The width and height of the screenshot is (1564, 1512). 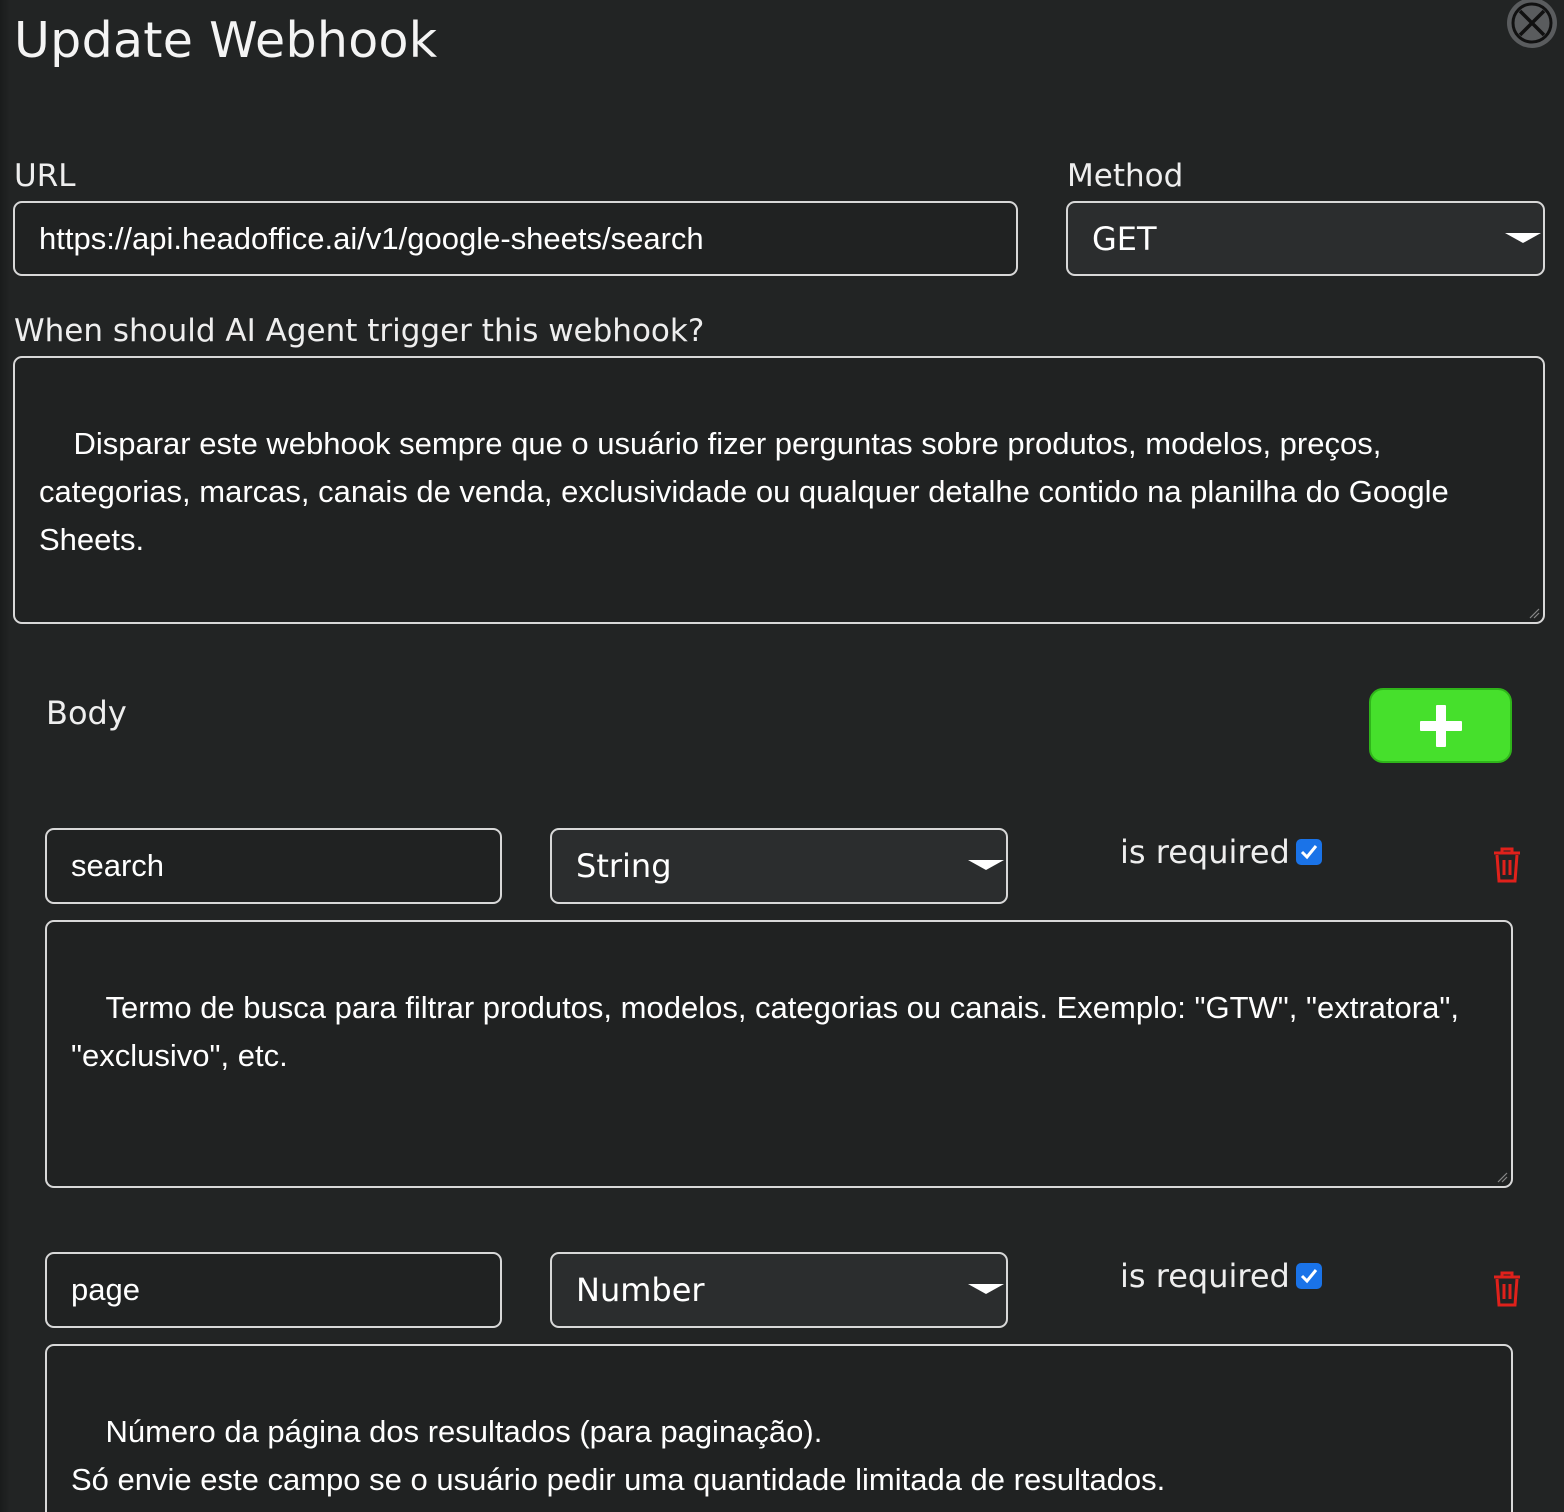 I want to click on close-icon, so click(x=1532, y=23).